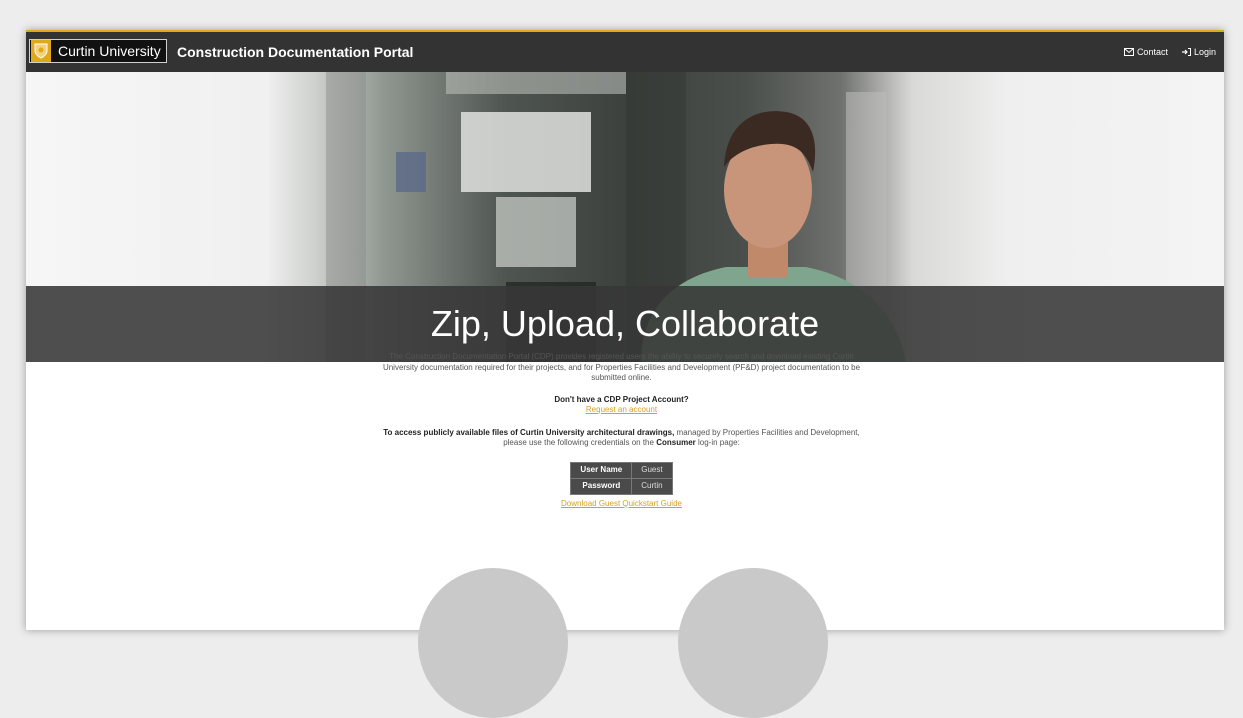 This screenshot has width=1243, height=718. I want to click on request-account-link: Request an account, so click(621, 409).